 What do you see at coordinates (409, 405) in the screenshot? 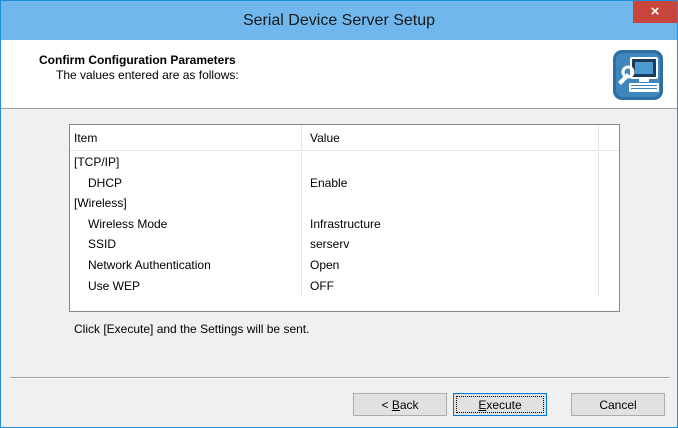
I see `back-label-rest: ack` at bounding box center [409, 405].